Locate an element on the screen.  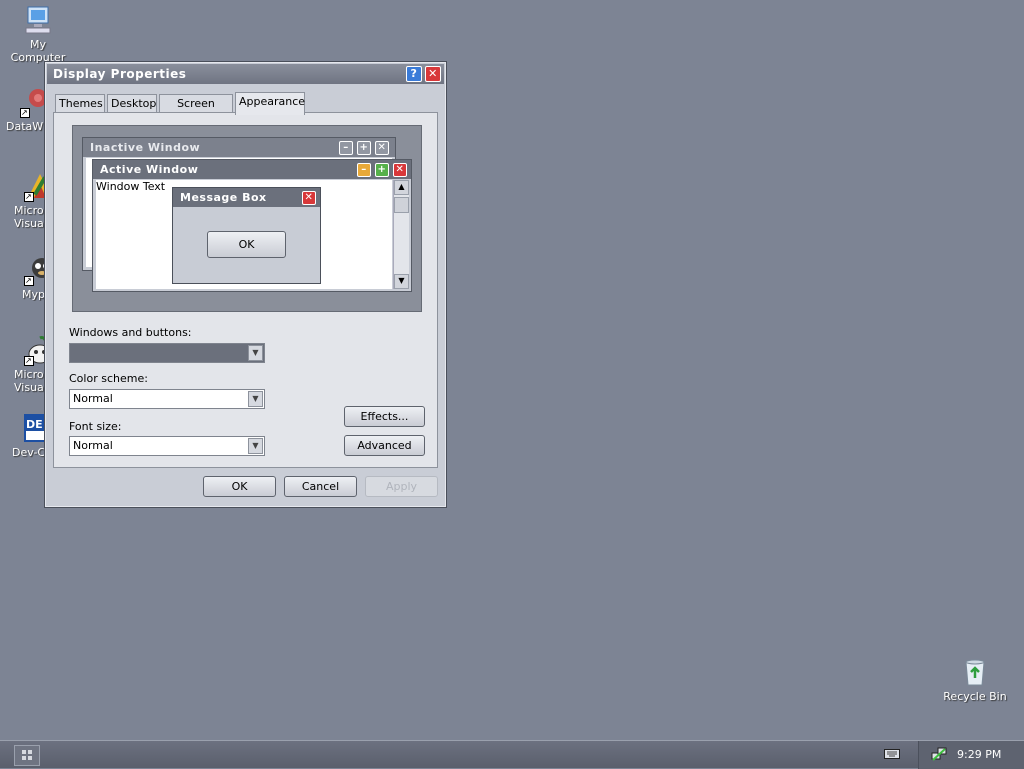
scroll-down-icon: ▼ is located at coordinates (401, 281).